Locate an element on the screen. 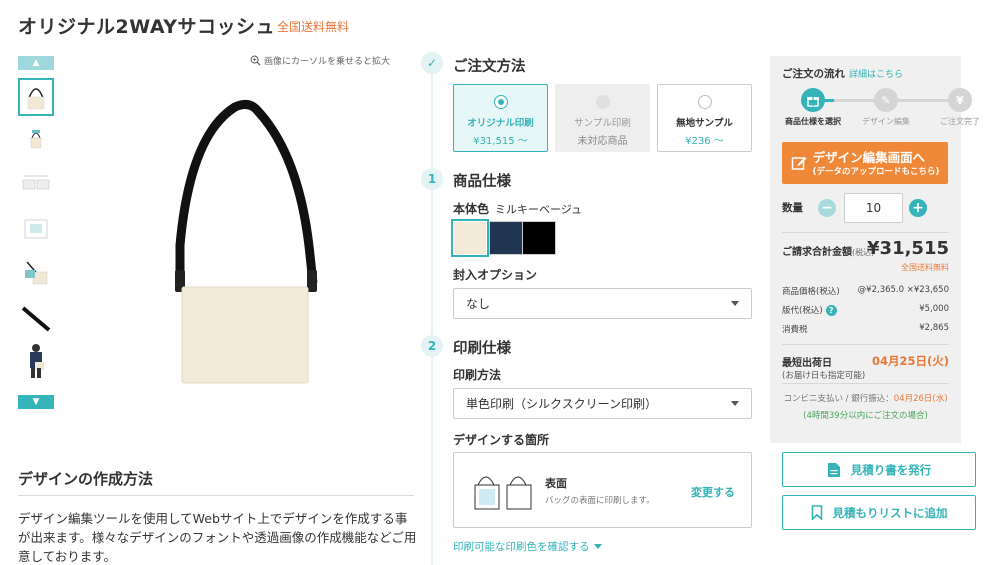 This screenshot has height=565, width=1006. row-value: ¥5,000 is located at coordinates (934, 309).